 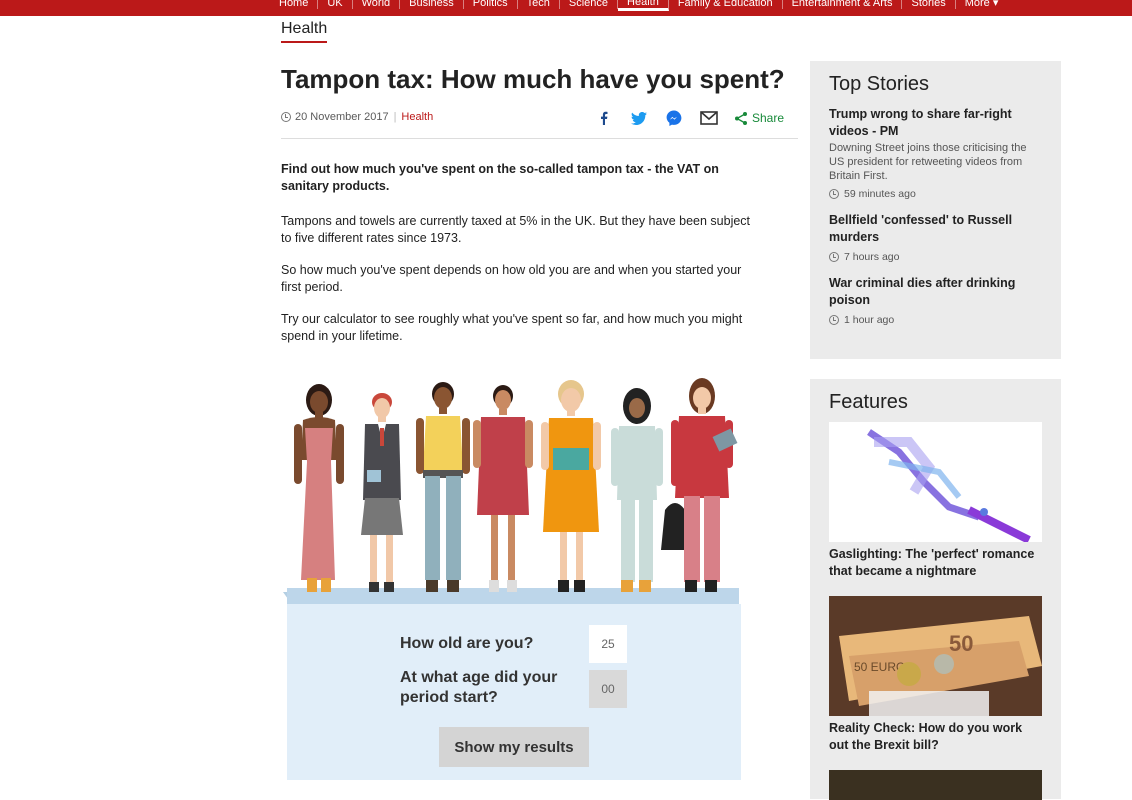 What do you see at coordinates (935, 292) in the screenshot?
I see `story-title: War criminal dies after drinking poison` at bounding box center [935, 292].